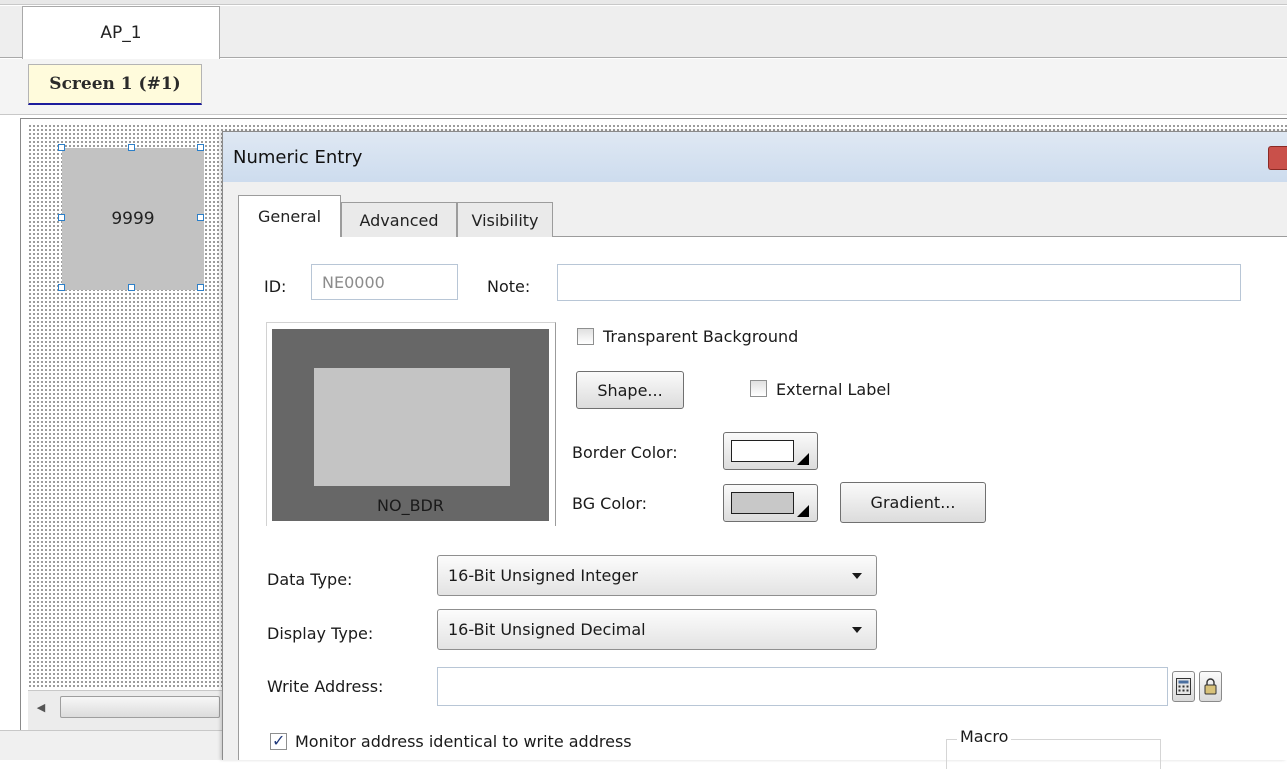 This screenshot has height=769, width=1287. I want to click on bg-color-picker, so click(770, 503).